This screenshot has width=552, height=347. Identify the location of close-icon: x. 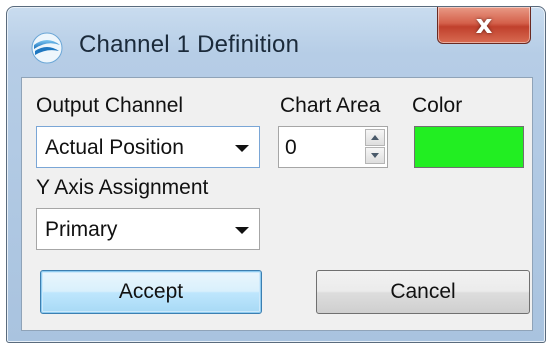
(484, 25).